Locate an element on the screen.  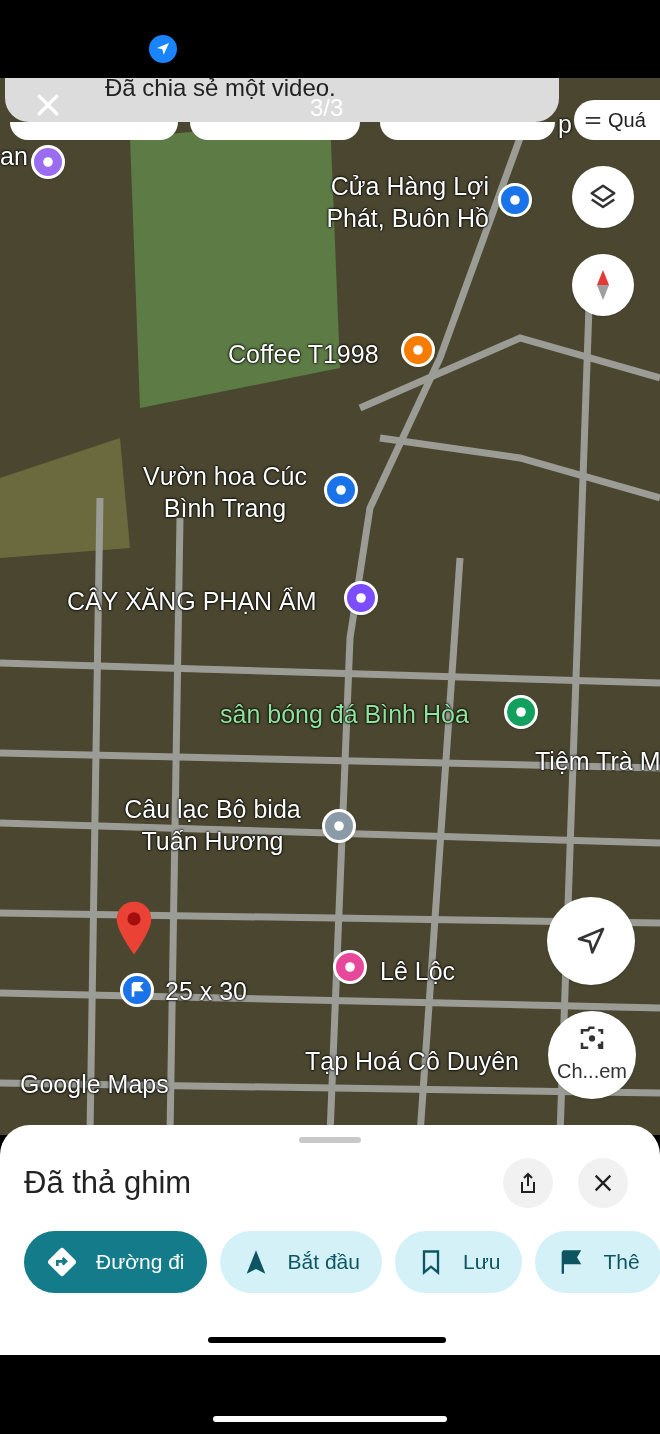
sheet-title: Đã thả ghim is located at coordinates (108, 1182).